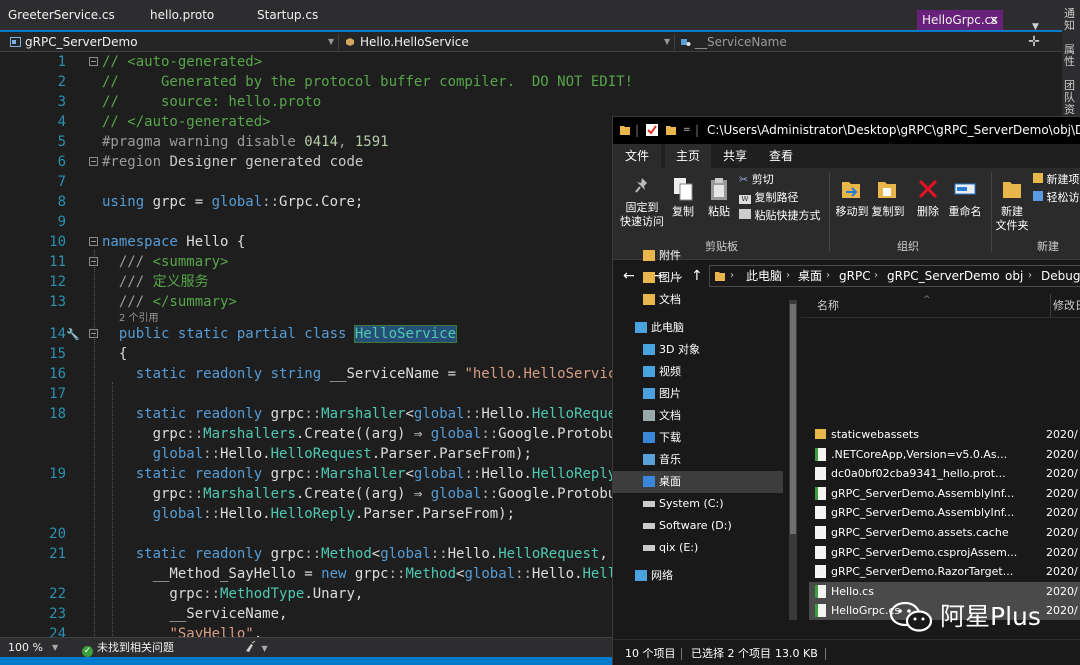 The image size is (1080, 665). What do you see at coordinates (944, 552) in the screenshot?
I see `file-row: gRPC_ServerDemo.csprojAssem... 2020/` at bounding box center [944, 552].